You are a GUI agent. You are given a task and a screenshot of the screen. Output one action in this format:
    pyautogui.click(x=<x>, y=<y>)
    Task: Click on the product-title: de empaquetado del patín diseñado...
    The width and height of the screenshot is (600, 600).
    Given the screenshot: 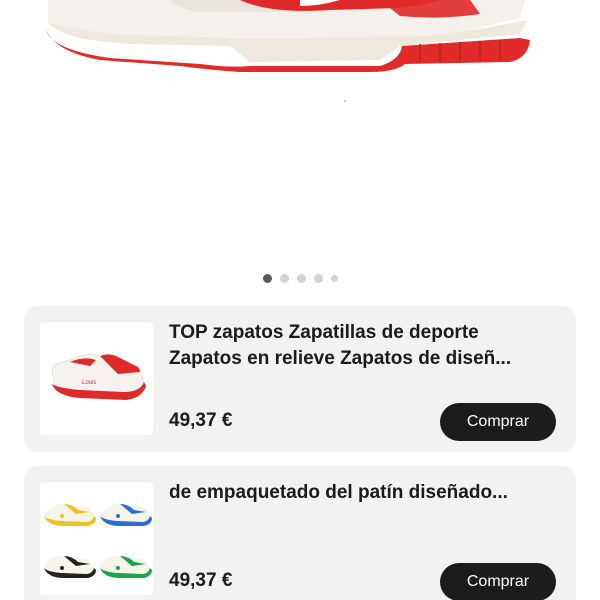 What is the action you would take?
    pyautogui.click(x=366, y=493)
    